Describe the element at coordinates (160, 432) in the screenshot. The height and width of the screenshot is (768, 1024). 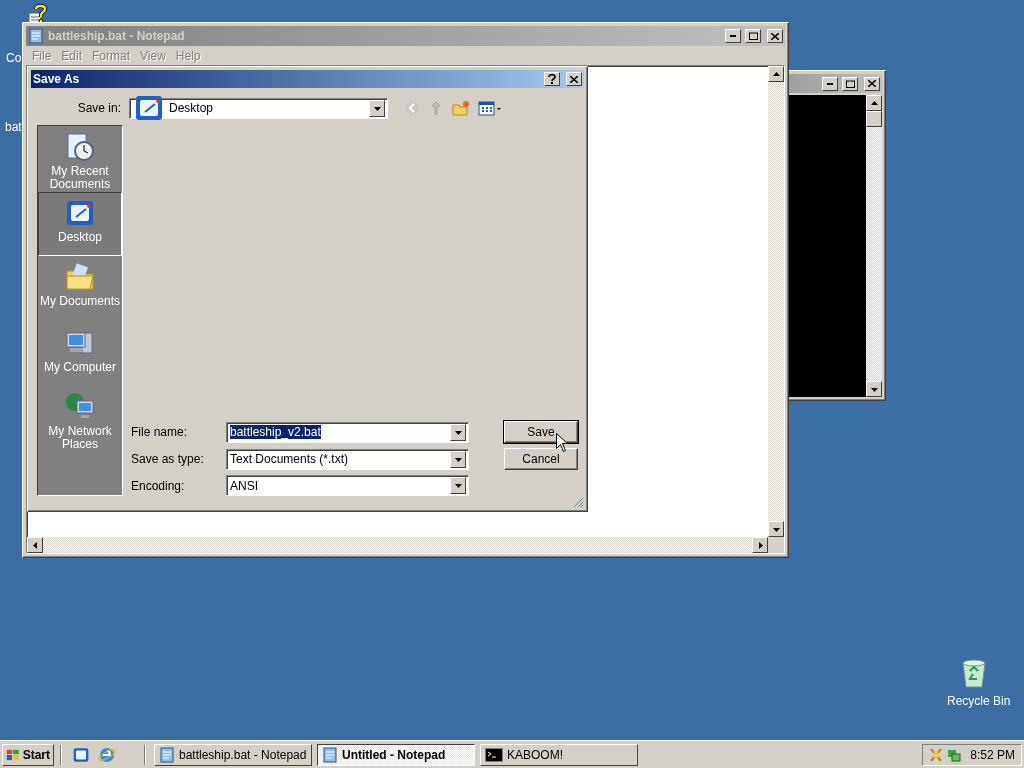
I see `field-label: File name:` at that location.